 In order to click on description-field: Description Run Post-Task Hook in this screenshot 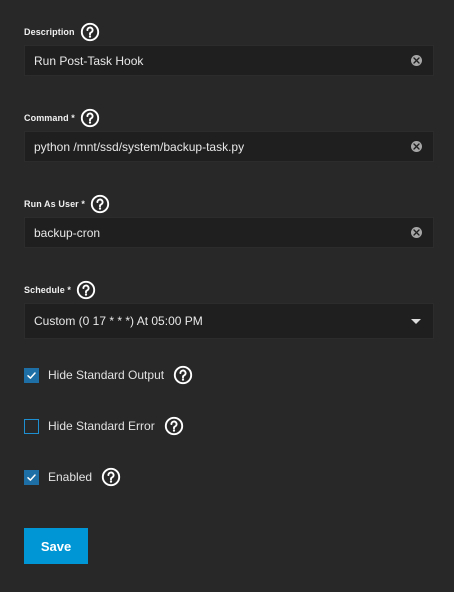, I will do `click(229, 48)`.